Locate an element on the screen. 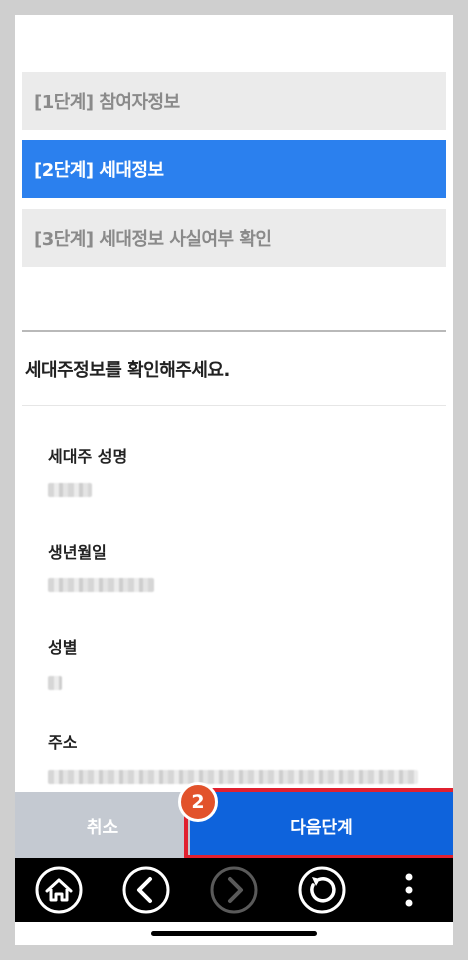 The width and height of the screenshot is (468, 960). step-3-tab: [3단계] 세대정보 사실여부 확인 is located at coordinates (234, 238).